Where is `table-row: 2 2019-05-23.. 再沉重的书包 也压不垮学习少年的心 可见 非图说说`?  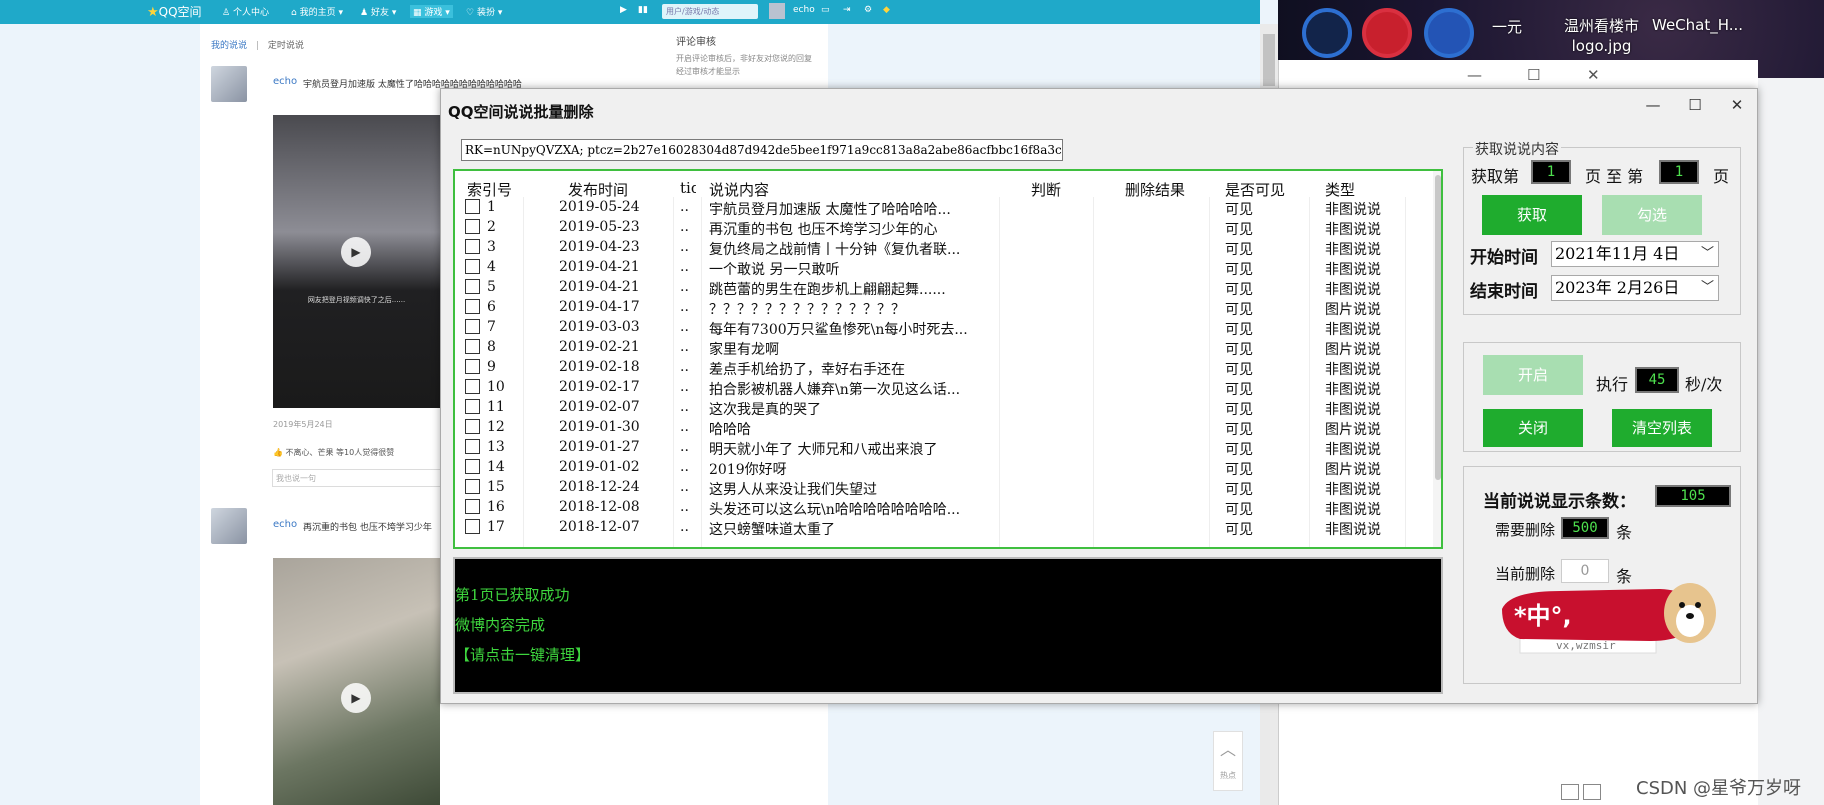 table-row: 2 2019-05-23.. 再沉重的书包 也压不垮学习少年的心 可见 非图说说 is located at coordinates (942, 227).